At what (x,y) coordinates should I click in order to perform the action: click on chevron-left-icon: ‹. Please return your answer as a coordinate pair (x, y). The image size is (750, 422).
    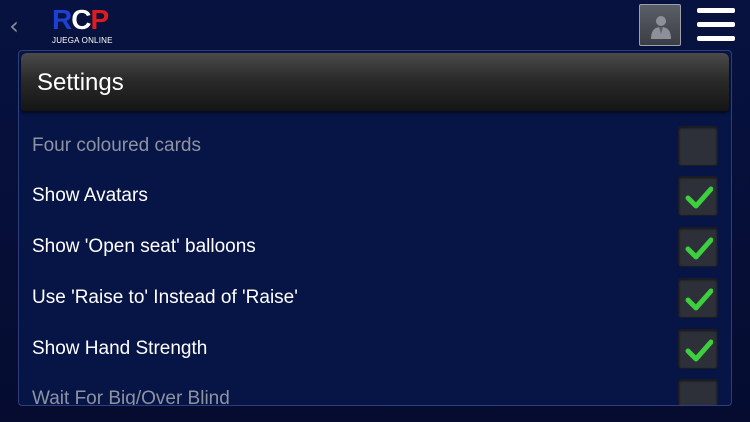
    Looking at the image, I should click on (14, 26).